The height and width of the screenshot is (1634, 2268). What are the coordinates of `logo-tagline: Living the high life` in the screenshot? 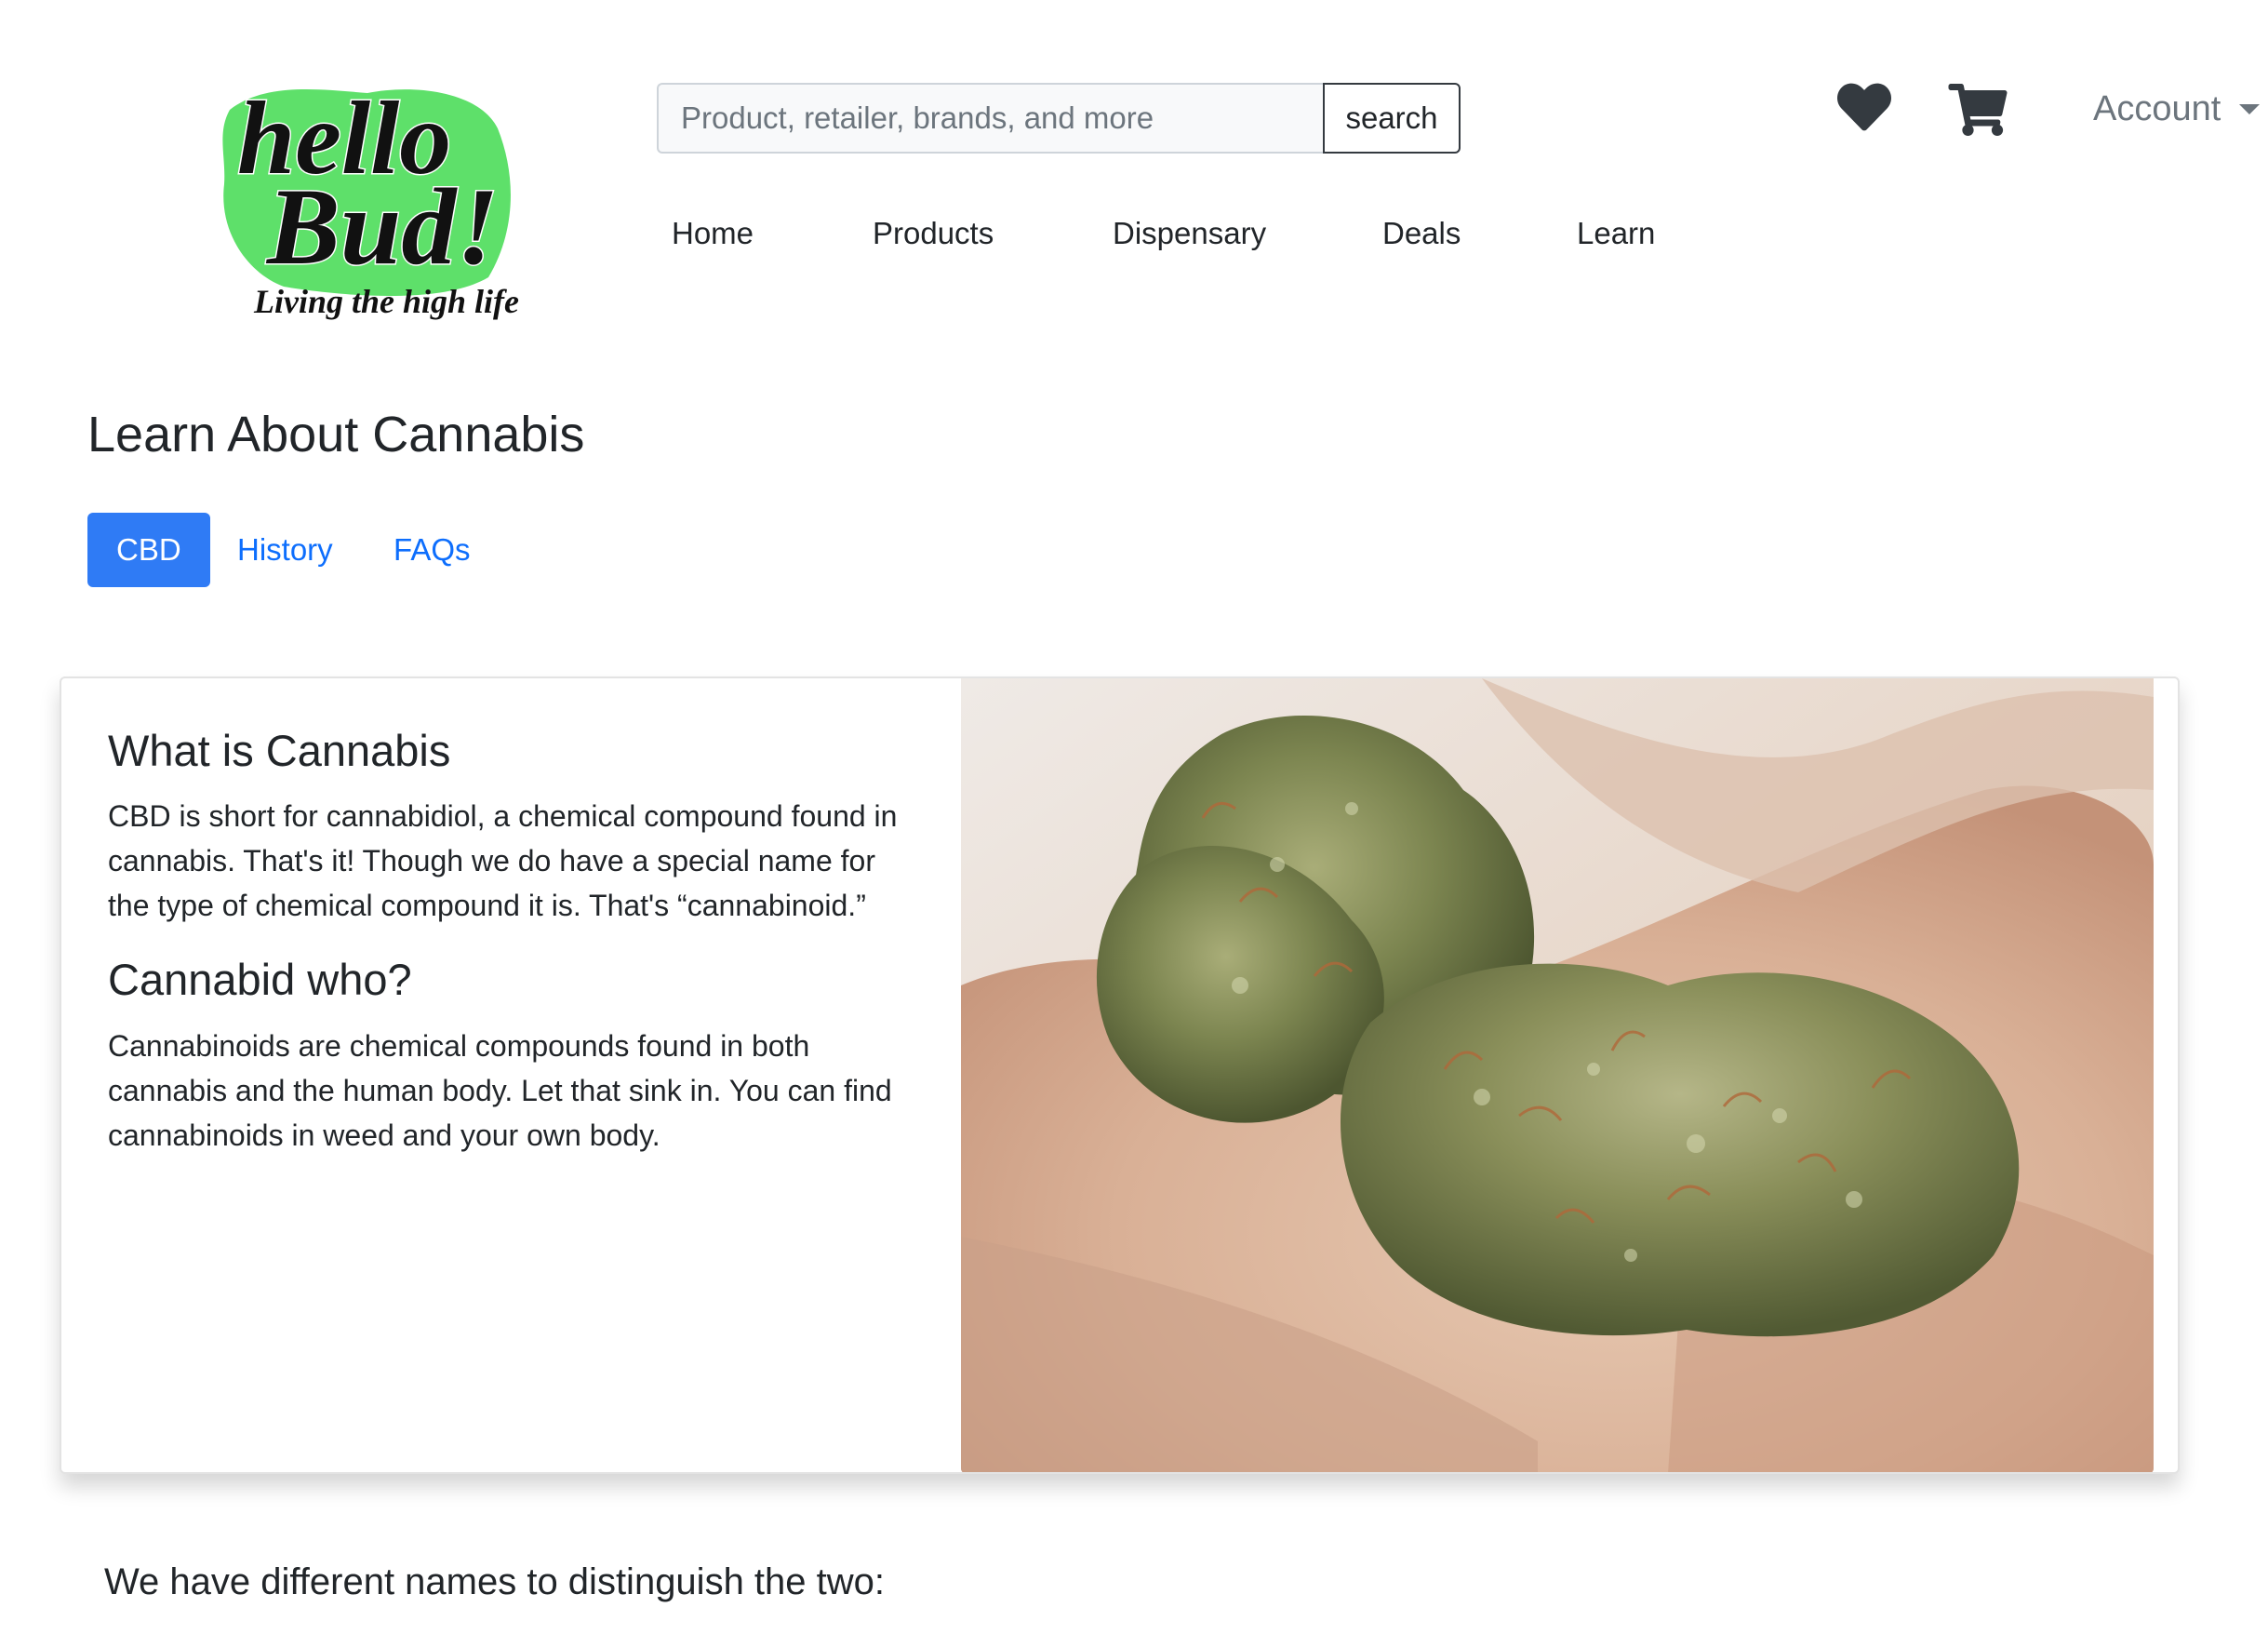 It's located at (386, 301).